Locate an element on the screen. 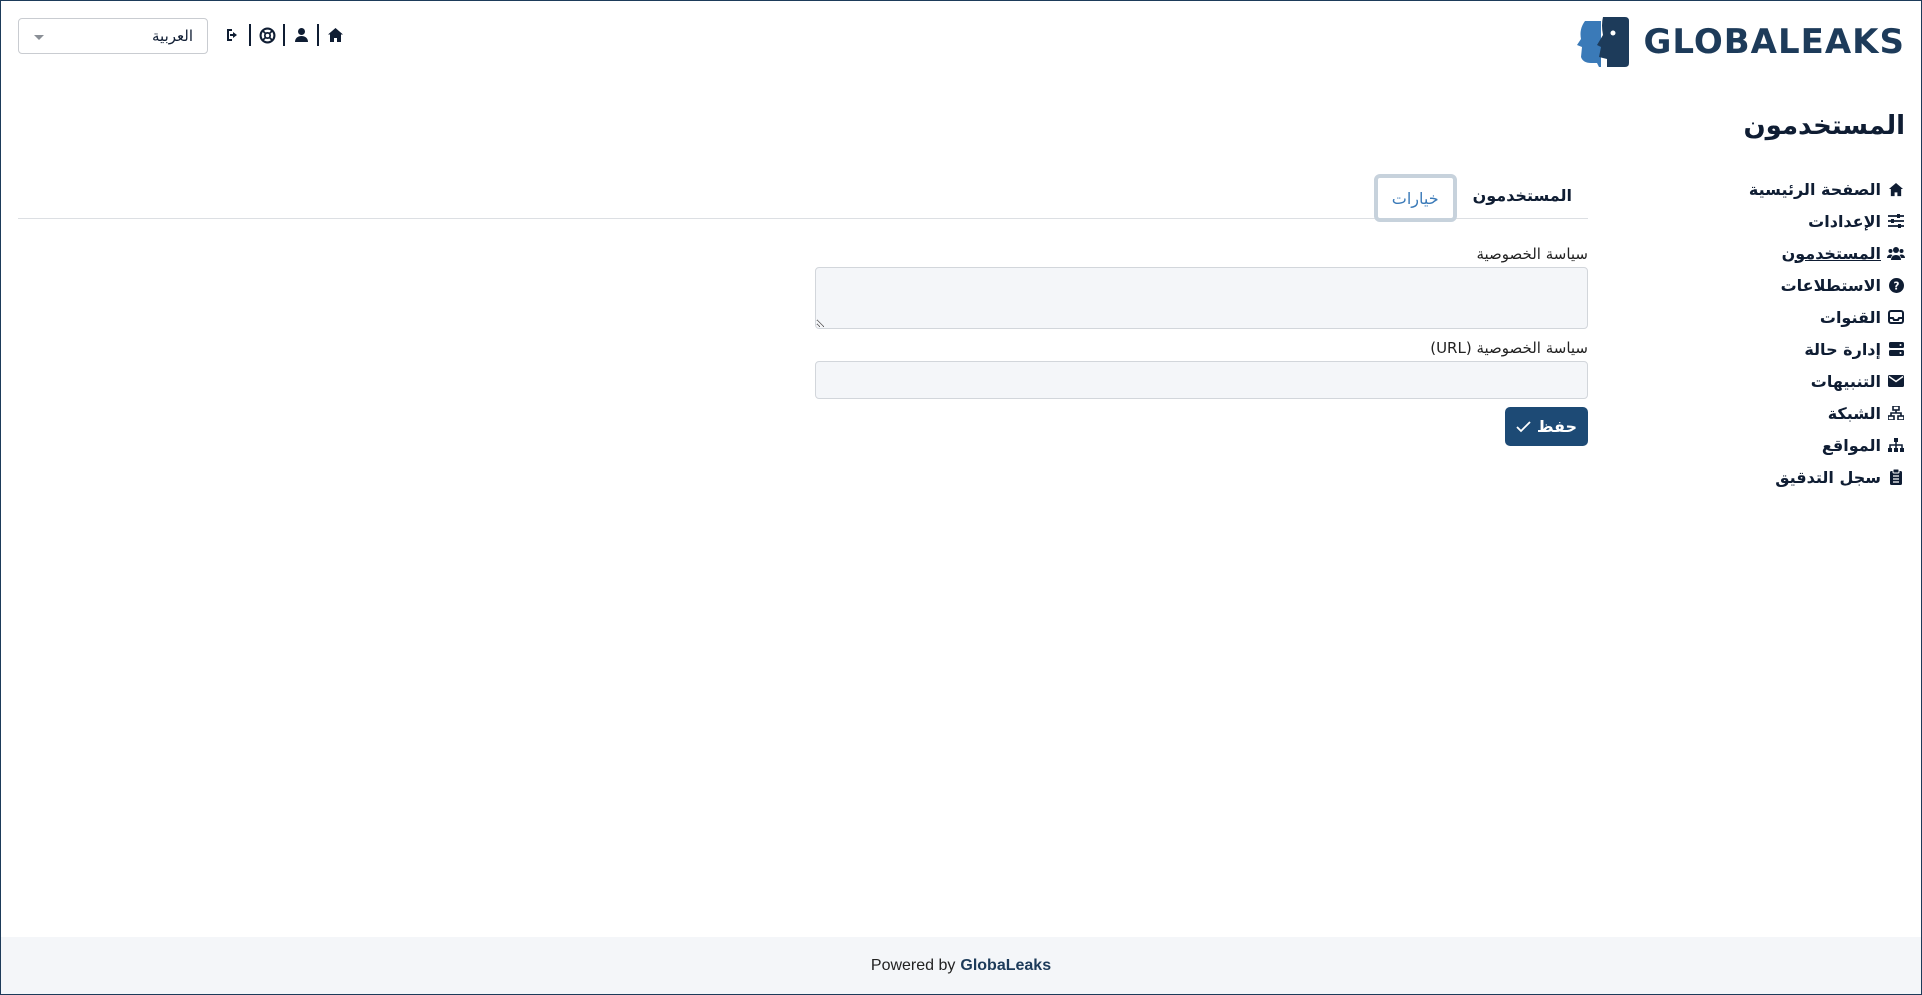  footer-brand-link: GlobaLeaks is located at coordinates (1005, 966).